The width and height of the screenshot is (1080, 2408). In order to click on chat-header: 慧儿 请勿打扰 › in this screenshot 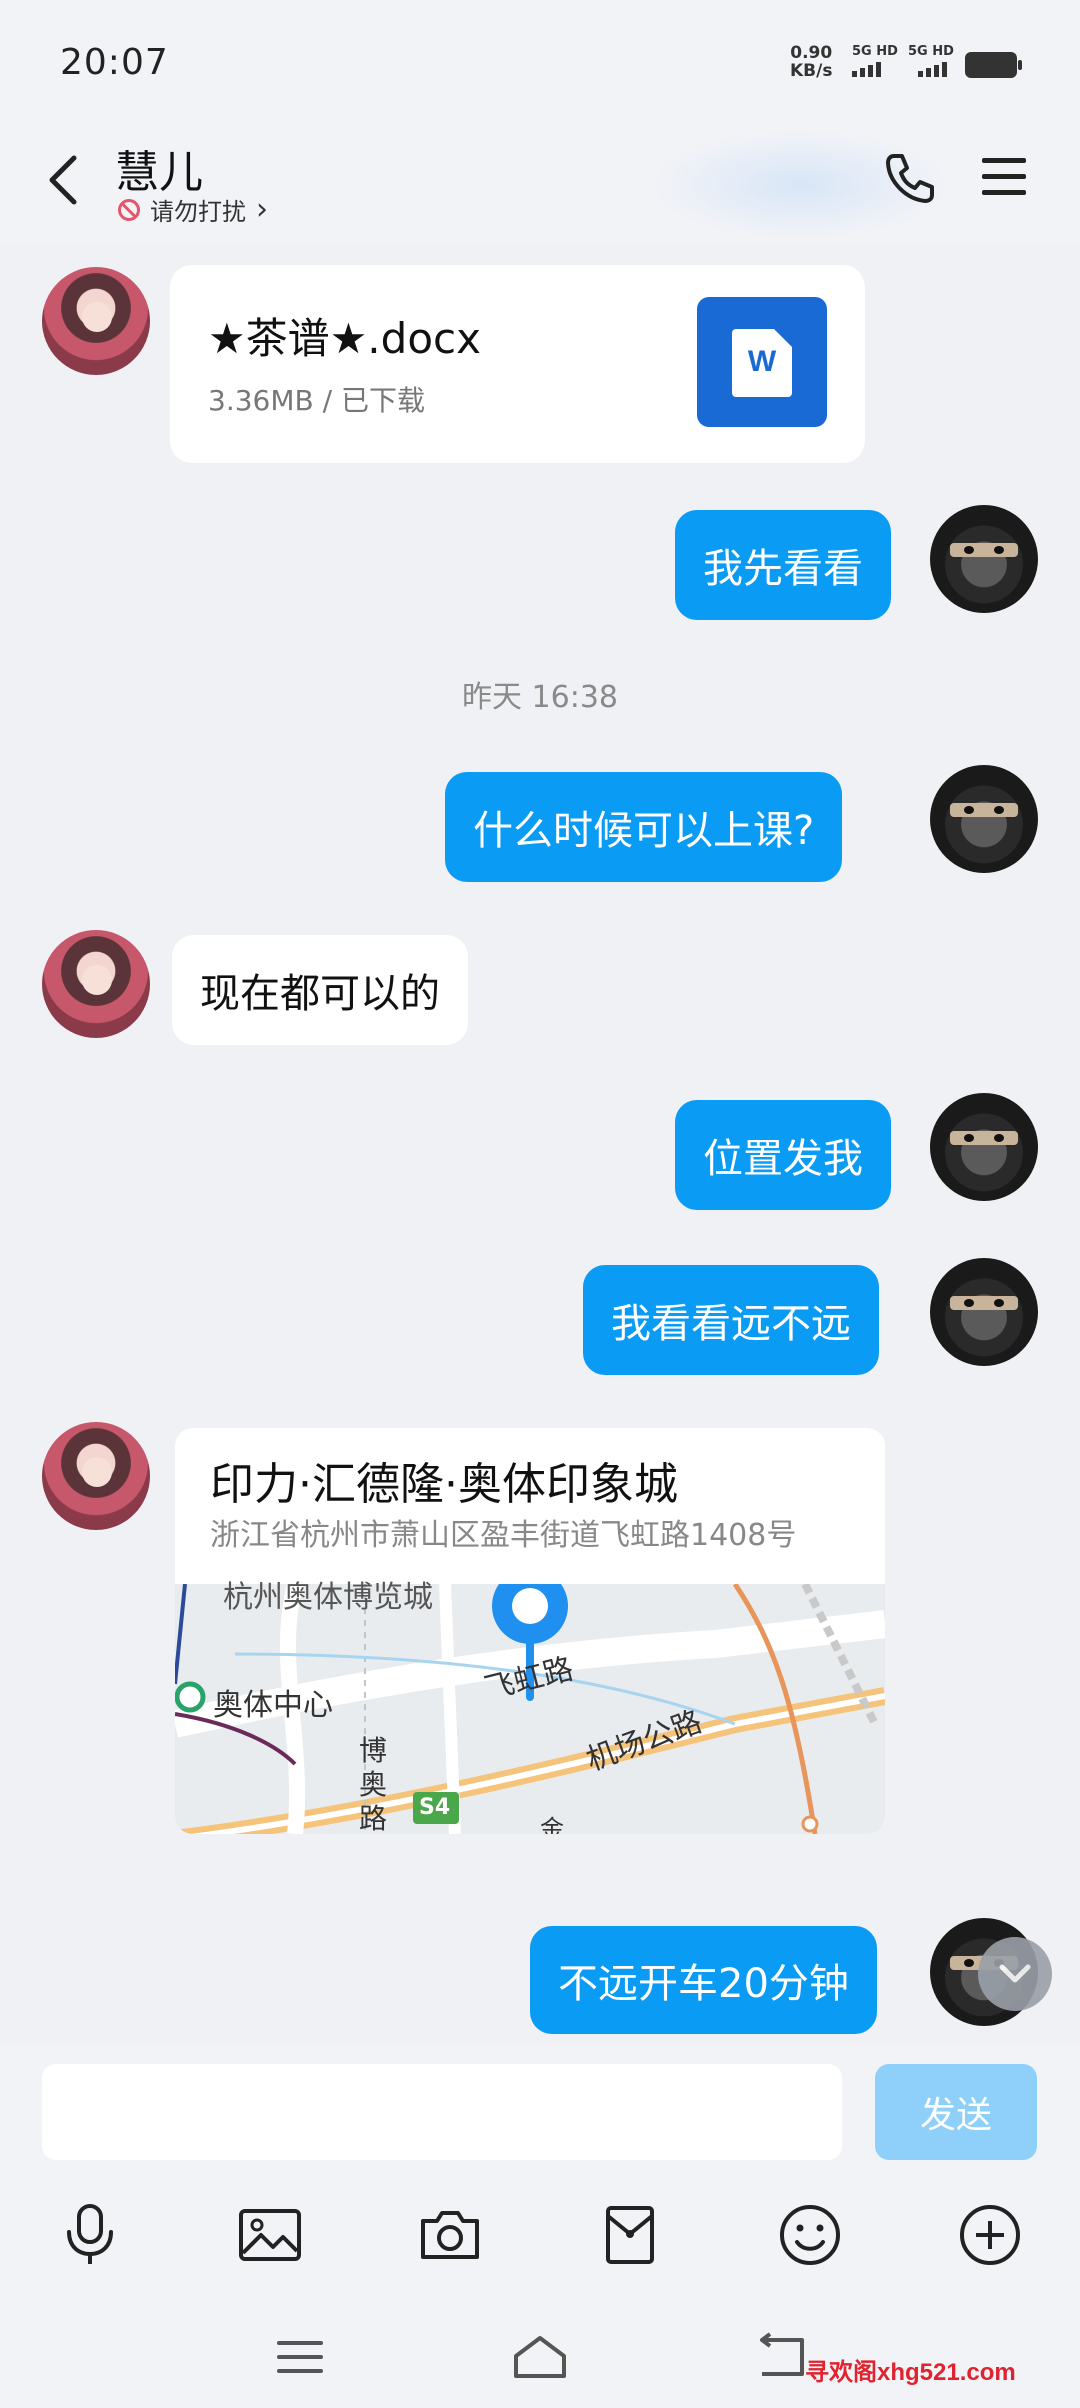, I will do `click(540, 182)`.